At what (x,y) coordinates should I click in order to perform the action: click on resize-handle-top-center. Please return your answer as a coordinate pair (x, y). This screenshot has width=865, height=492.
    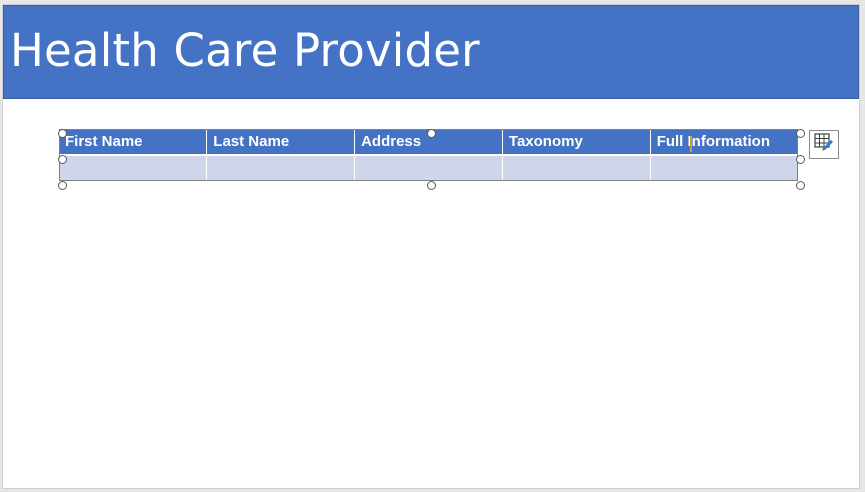
    Looking at the image, I should click on (431, 133).